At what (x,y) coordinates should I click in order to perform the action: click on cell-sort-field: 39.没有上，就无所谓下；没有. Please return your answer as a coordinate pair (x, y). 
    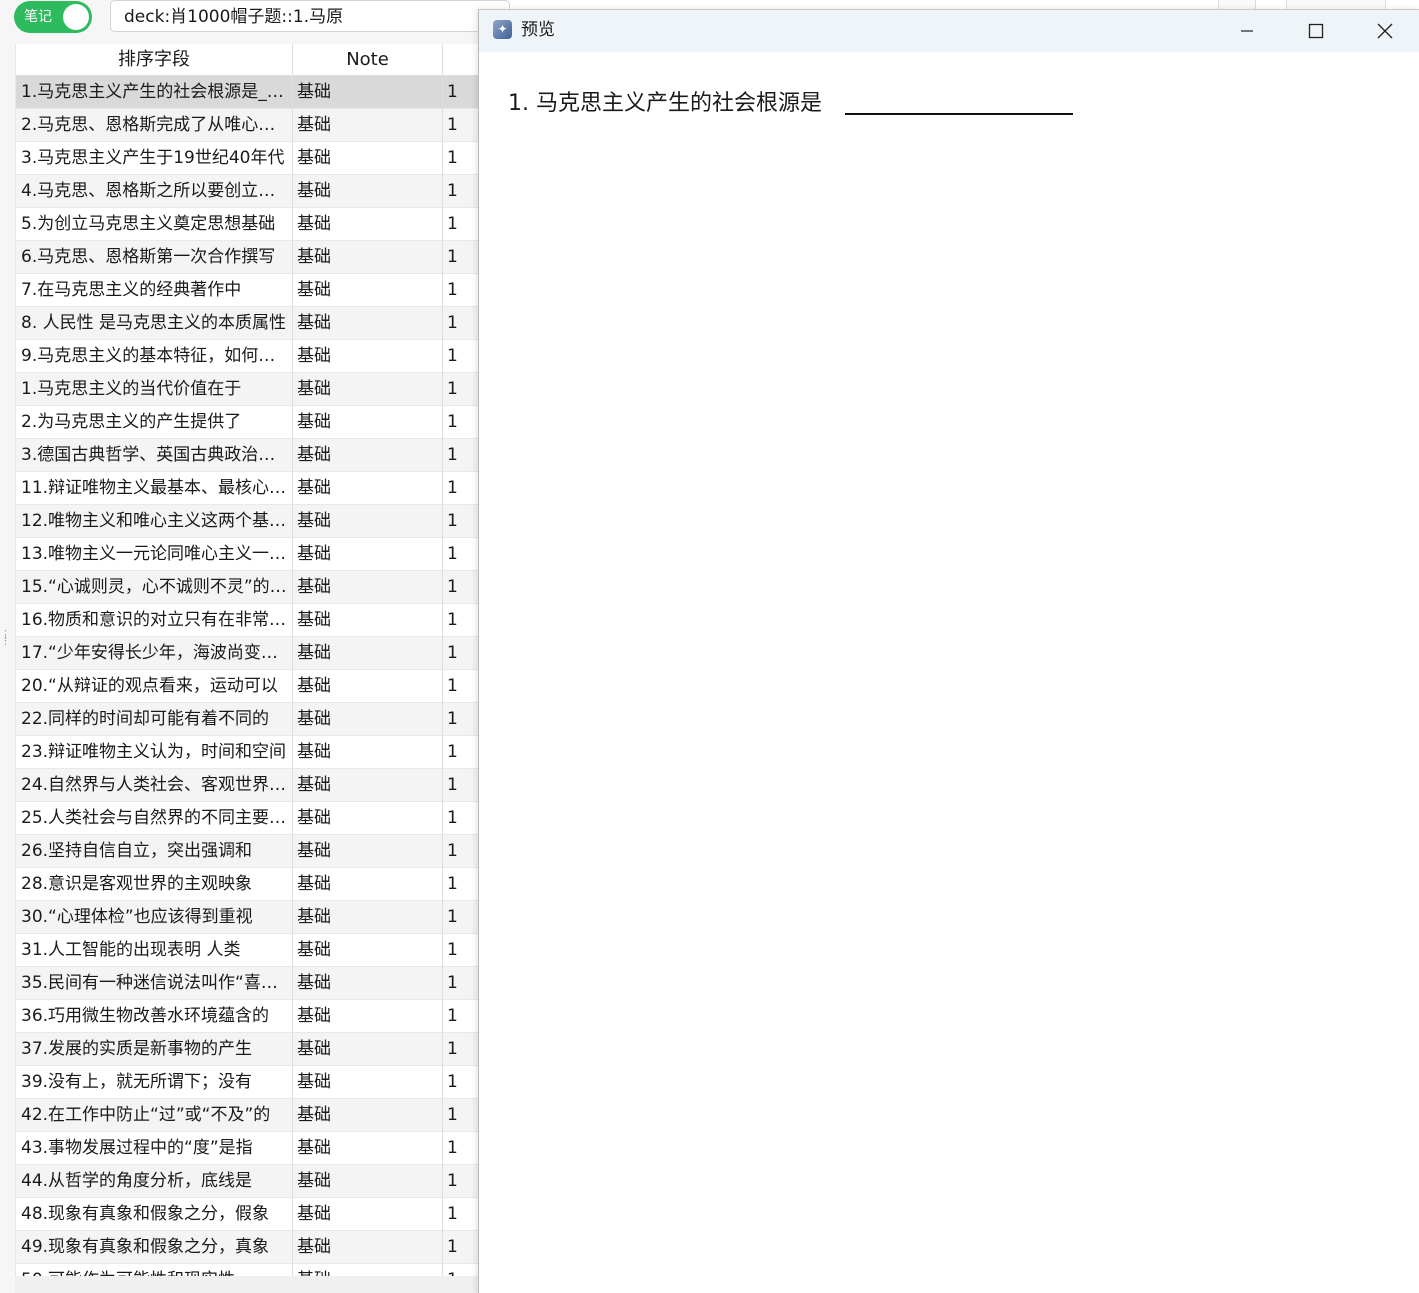
    Looking at the image, I should click on (137, 1082).